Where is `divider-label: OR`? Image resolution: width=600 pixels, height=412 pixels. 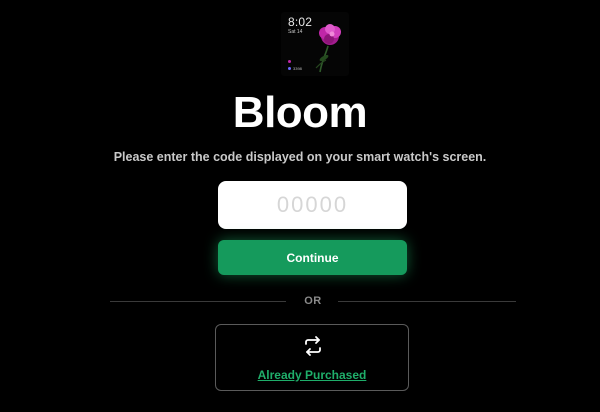 divider-label: OR is located at coordinates (313, 301).